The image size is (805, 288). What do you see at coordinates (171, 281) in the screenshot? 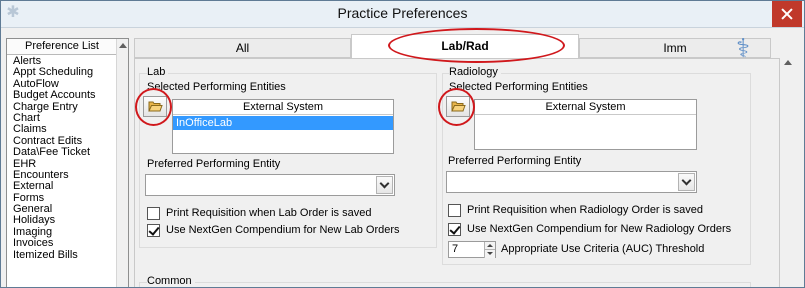
I see `common-group-title: Common` at bounding box center [171, 281].